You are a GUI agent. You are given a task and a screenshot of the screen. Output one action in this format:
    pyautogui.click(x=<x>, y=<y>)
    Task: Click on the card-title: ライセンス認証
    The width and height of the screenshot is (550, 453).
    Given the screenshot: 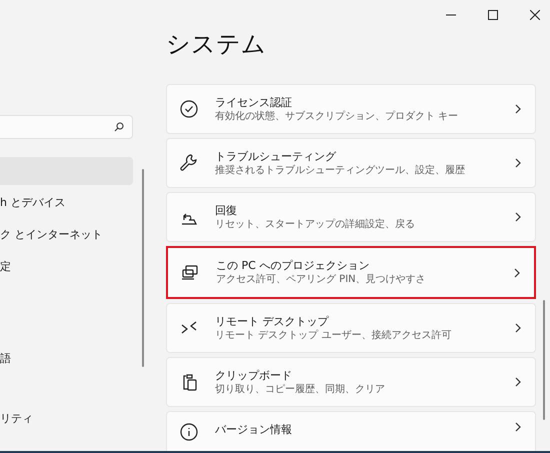 What is the action you would take?
    pyautogui.click(x=254, y=102)
    